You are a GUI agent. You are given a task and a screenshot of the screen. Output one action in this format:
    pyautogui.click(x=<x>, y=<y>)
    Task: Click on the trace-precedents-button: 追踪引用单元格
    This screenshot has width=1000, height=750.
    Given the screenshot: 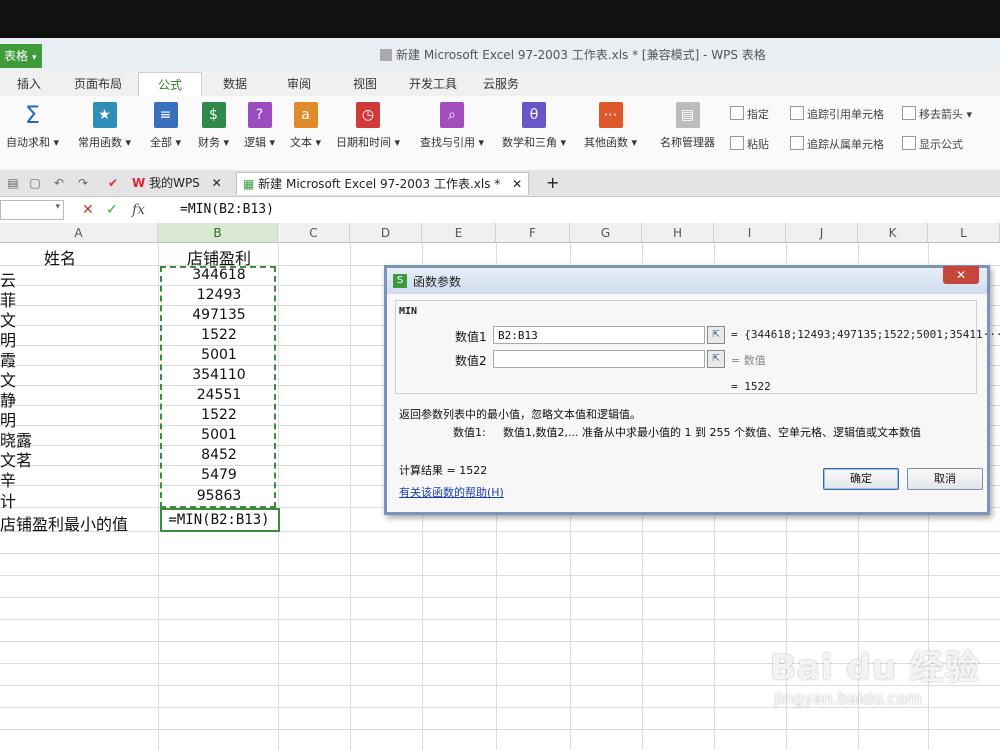 What is the action you would take?
    pyautogui.click(x=837, y=114)
    